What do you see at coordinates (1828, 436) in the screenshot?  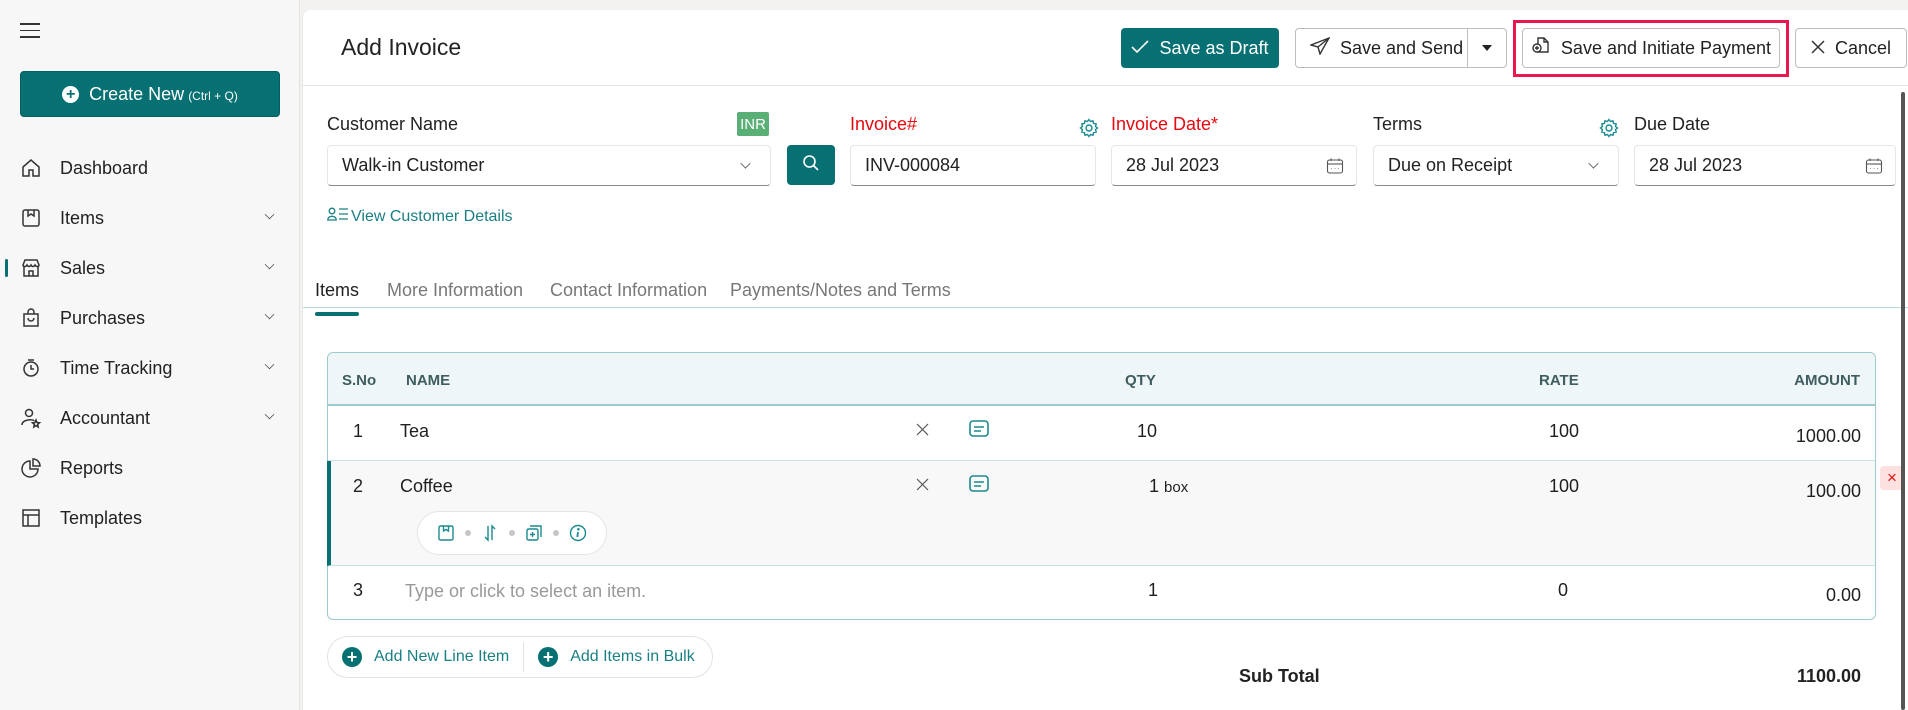 I see `row-amount: 1000.00` at bounding box center [1828, 436].